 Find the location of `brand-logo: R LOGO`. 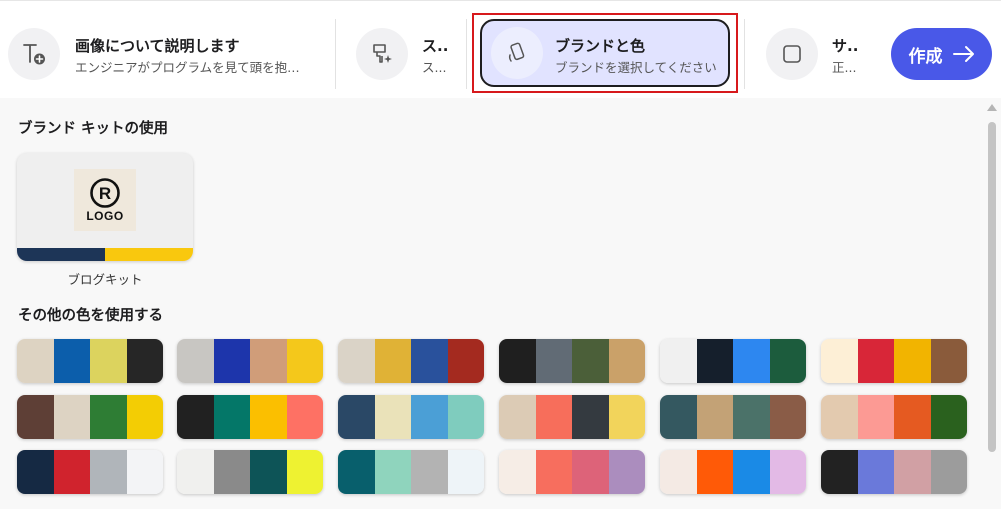

brand-logo: R LOGO is located at coordinates (105, 200).